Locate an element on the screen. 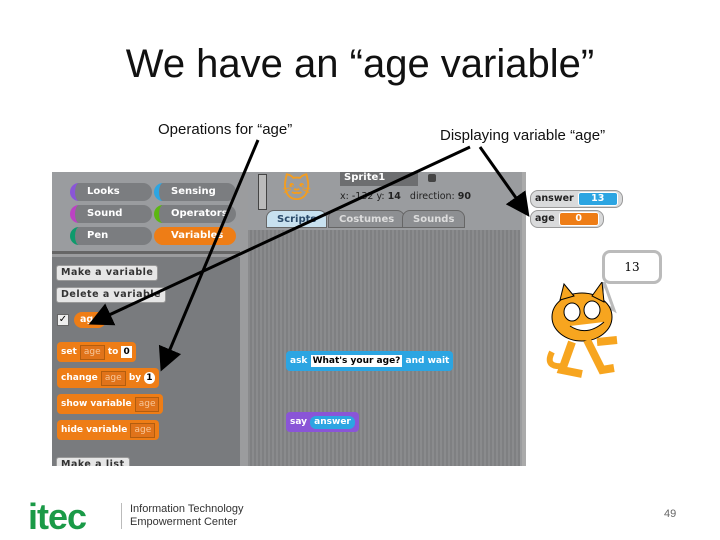  organization-name: Information Technology Empowerment Center is located at coordinates (182, 516).